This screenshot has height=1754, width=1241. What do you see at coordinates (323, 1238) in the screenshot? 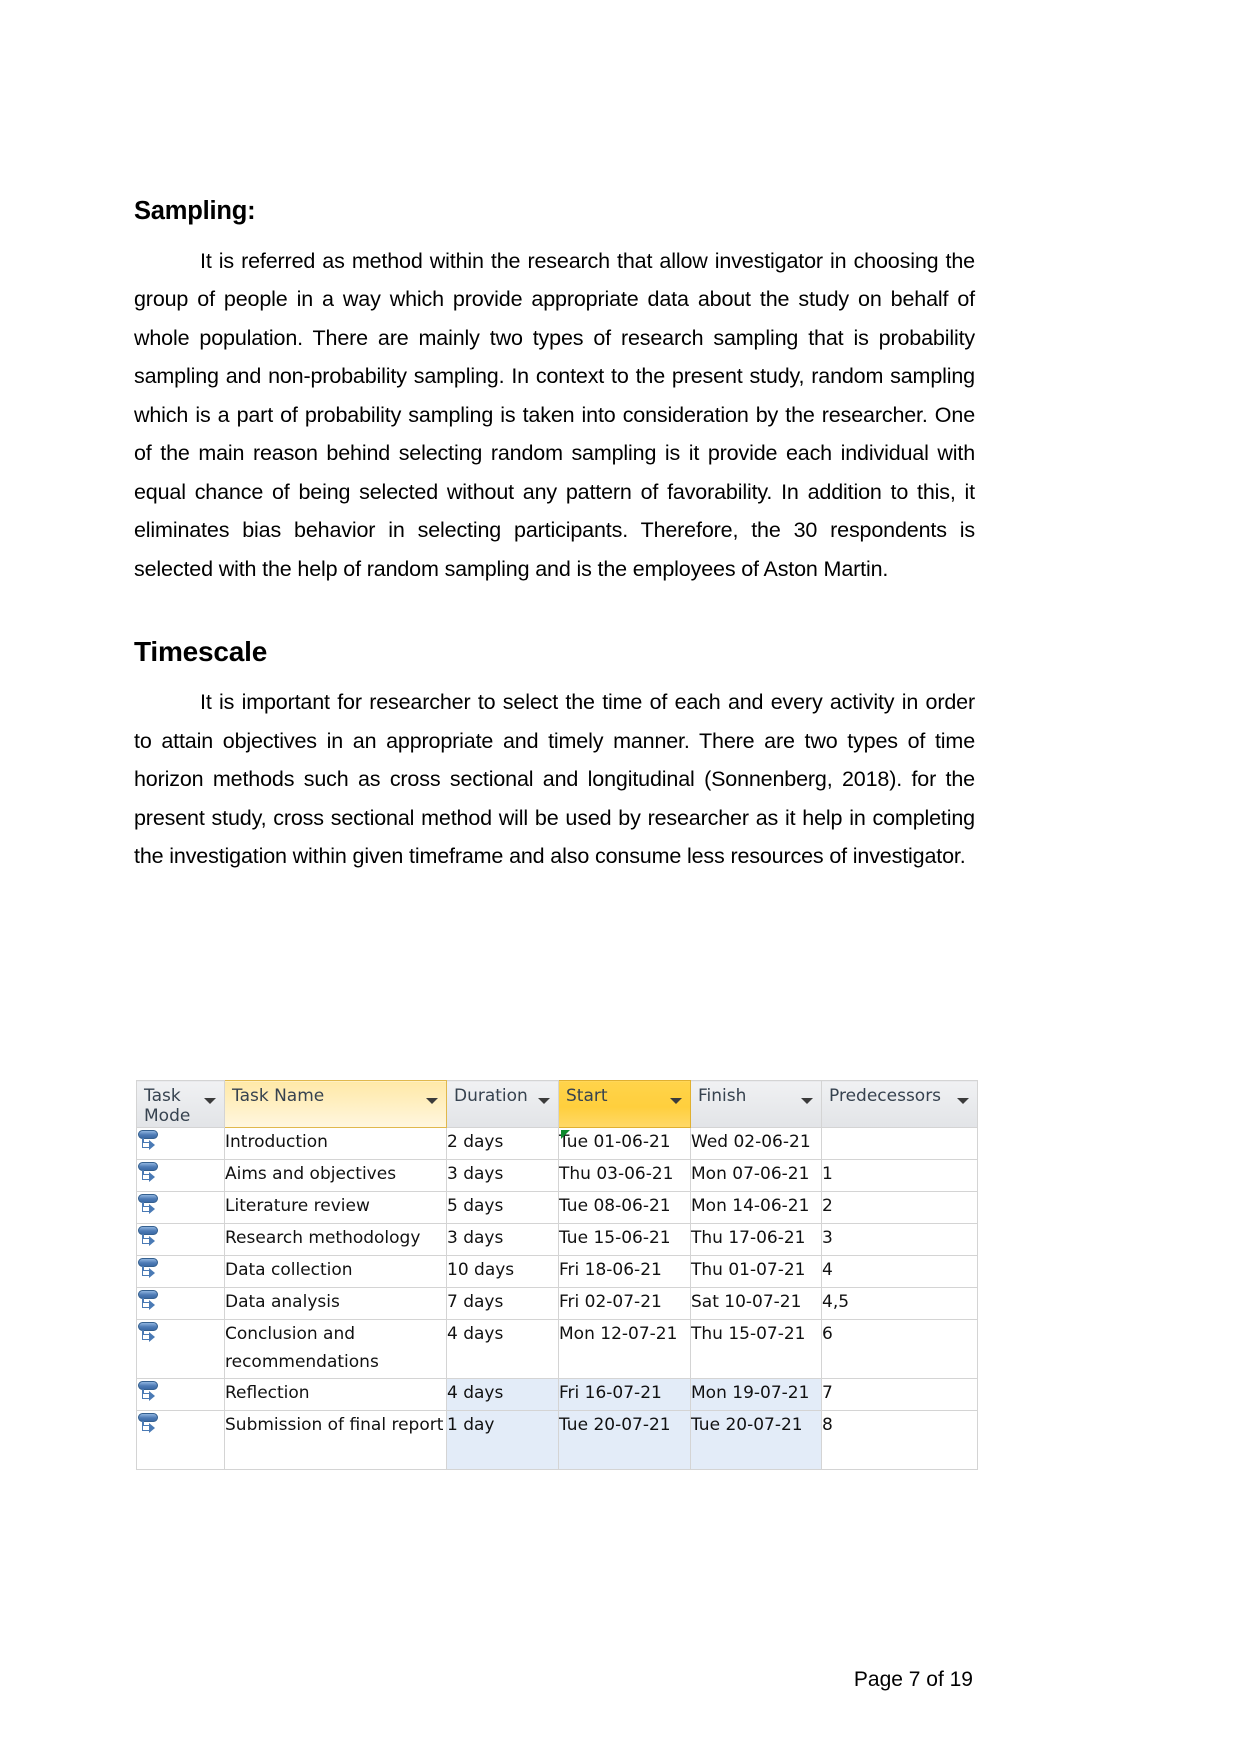
I see `cell-task-name-text: Research methodology` at bounding box center [323, 1238].